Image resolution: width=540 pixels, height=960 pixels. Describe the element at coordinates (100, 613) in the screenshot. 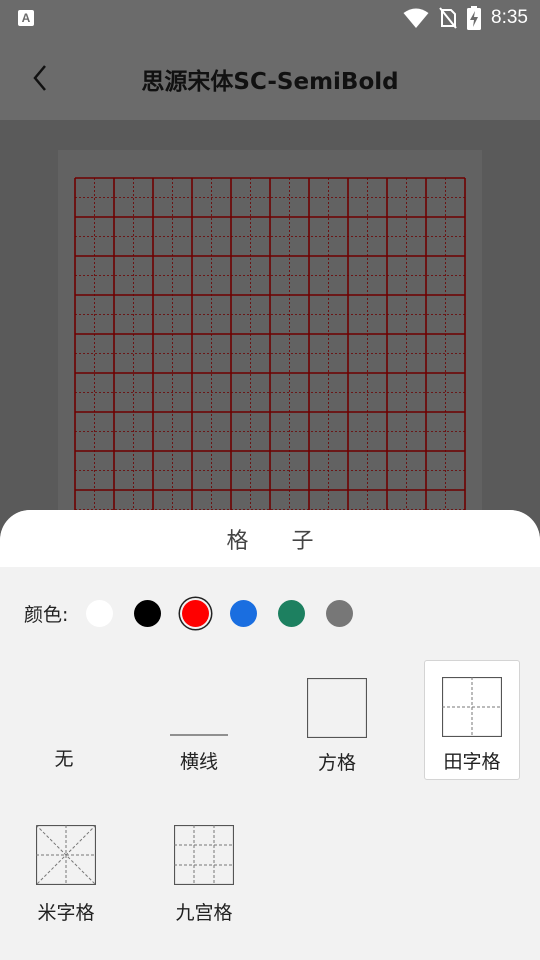

I see `color-swatch-white` at that location.